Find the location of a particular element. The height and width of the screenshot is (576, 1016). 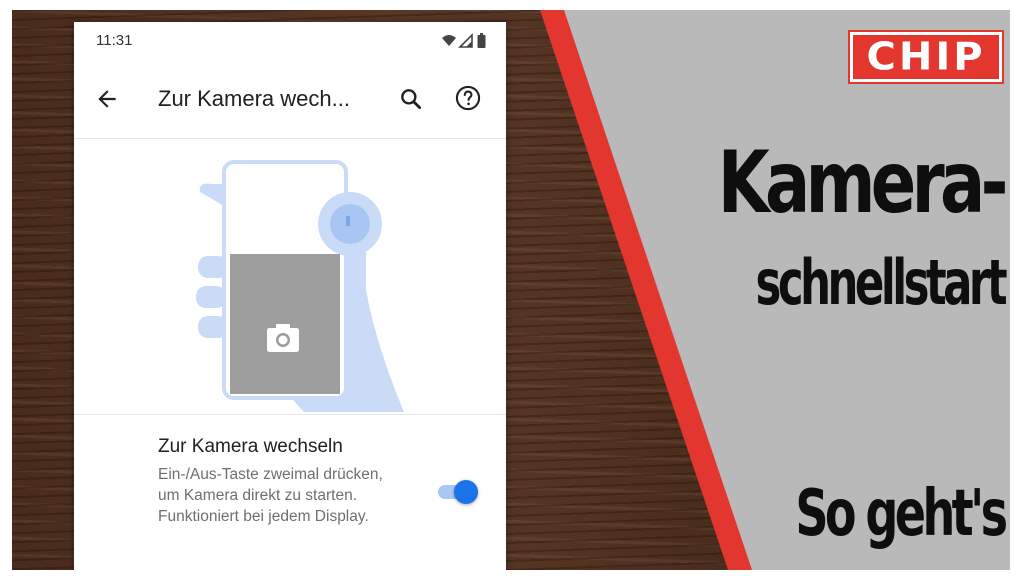

signal-icon is located at coordinates (465, 40).